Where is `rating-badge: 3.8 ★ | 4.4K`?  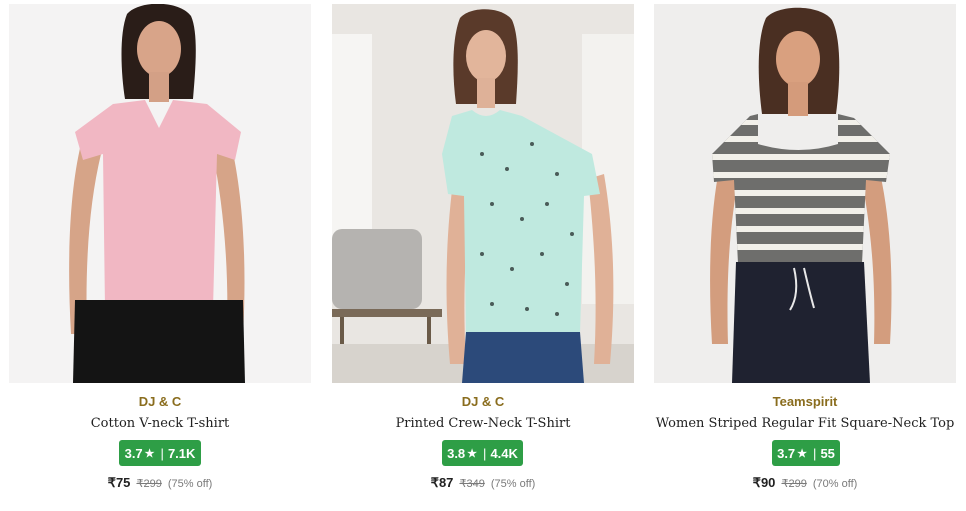
rating-badge: 3.8 ★ | 4.4K is located at coordinates (482, 453).